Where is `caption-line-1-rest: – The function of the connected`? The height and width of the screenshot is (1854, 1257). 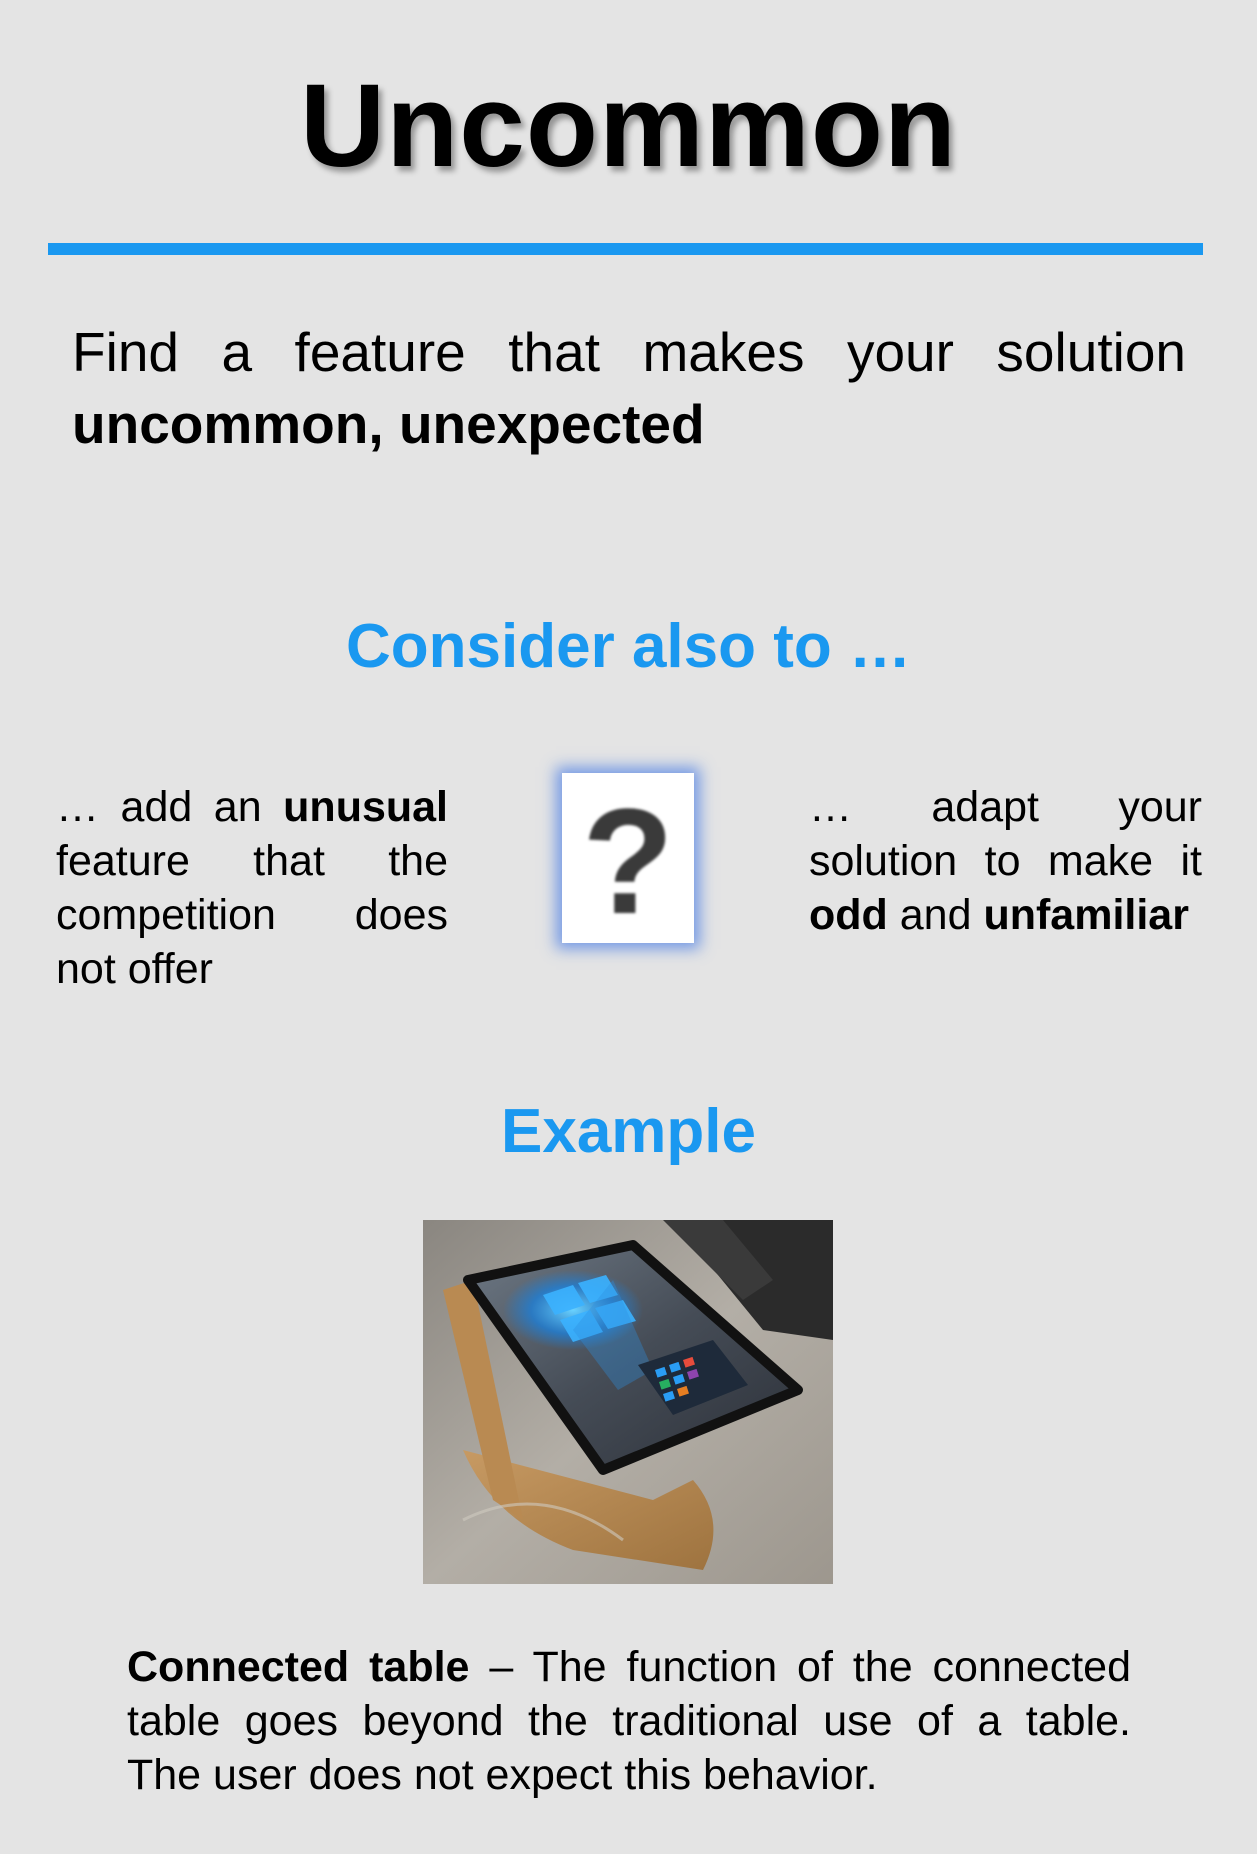
caption-line-1-rest: – The function of the connected is located at coordinates (800, 1667).